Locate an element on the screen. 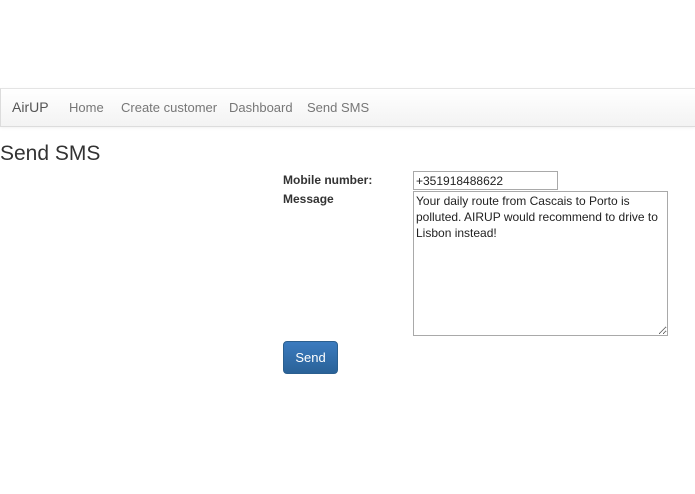 The image size is (695, 494). page-title: Send SMS is located at coordinates (50, 153).